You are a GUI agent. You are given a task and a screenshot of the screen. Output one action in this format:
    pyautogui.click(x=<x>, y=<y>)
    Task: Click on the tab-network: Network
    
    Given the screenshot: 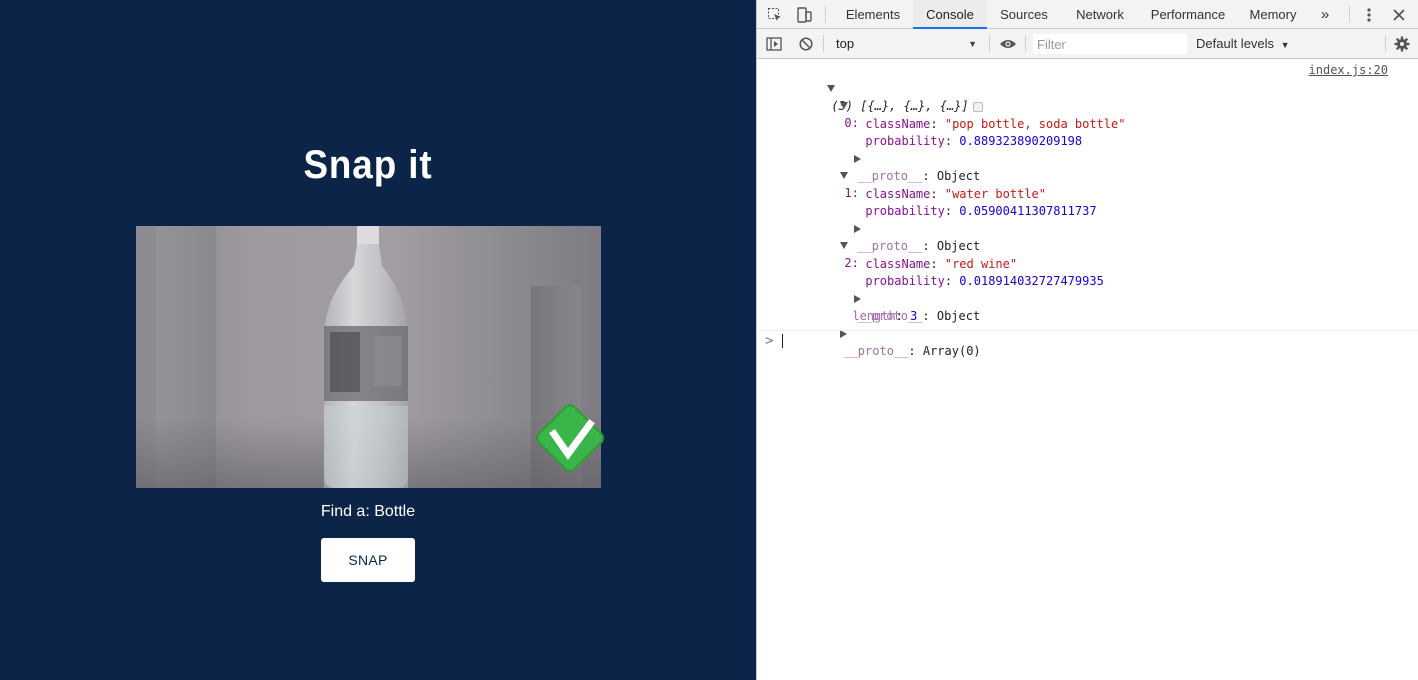 What is the action you would take?
    pyautogui.click(x=1100, y=14)
    